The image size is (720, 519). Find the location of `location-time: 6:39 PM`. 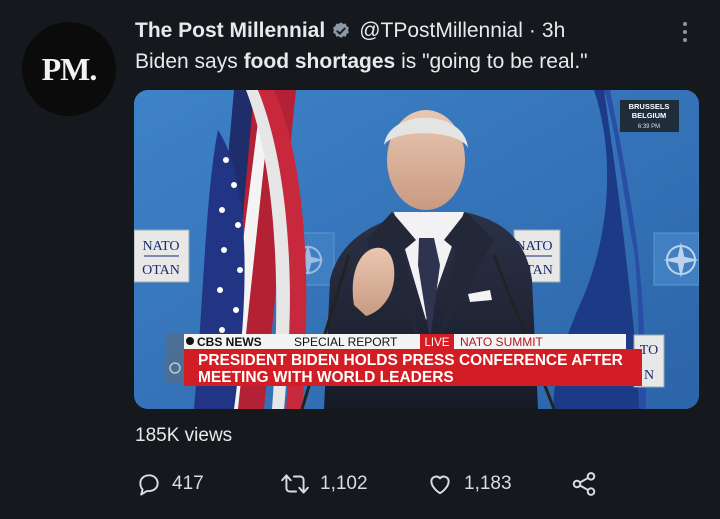

location-time: 6:39 PM is located at coordinates (649, 127).